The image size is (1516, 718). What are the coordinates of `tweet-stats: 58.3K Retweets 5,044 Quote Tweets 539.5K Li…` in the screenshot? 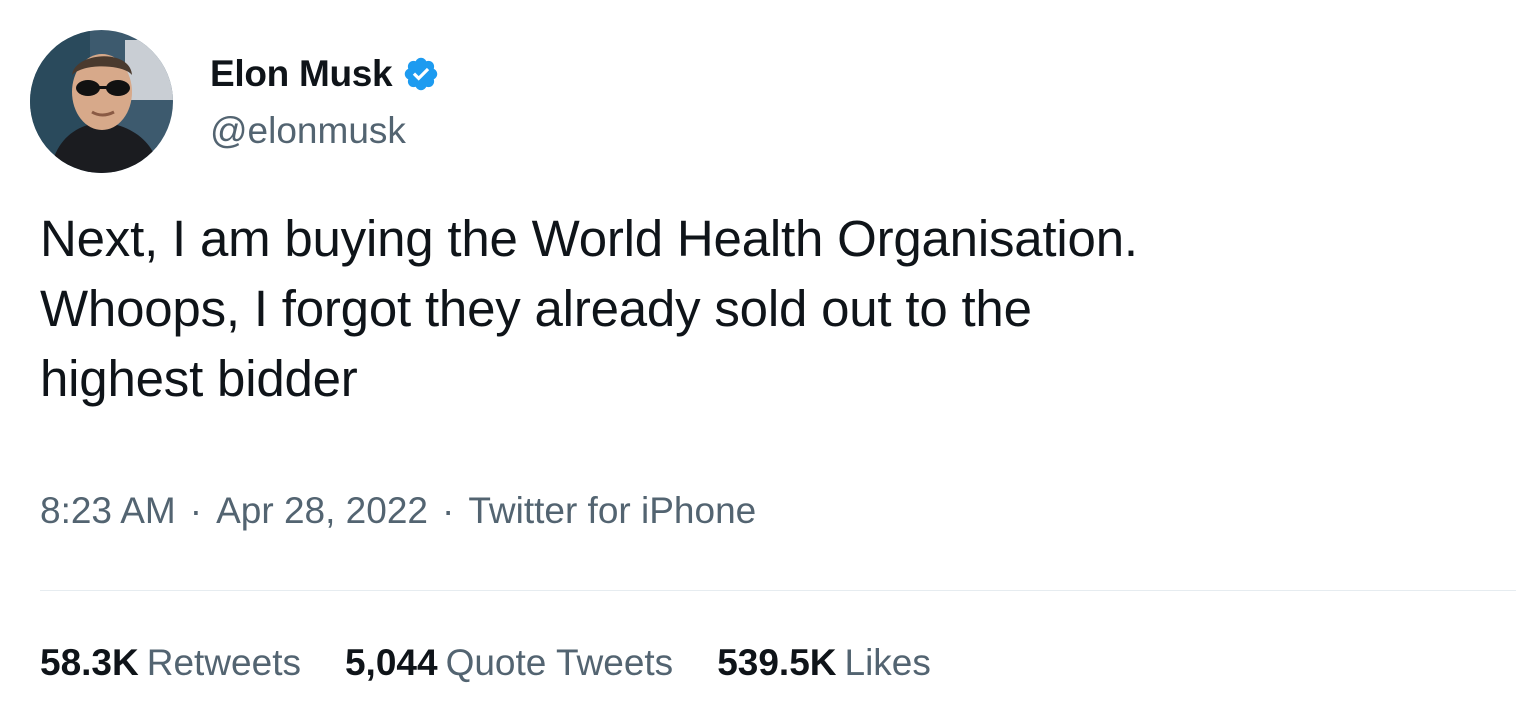 It's located at (507, 663).